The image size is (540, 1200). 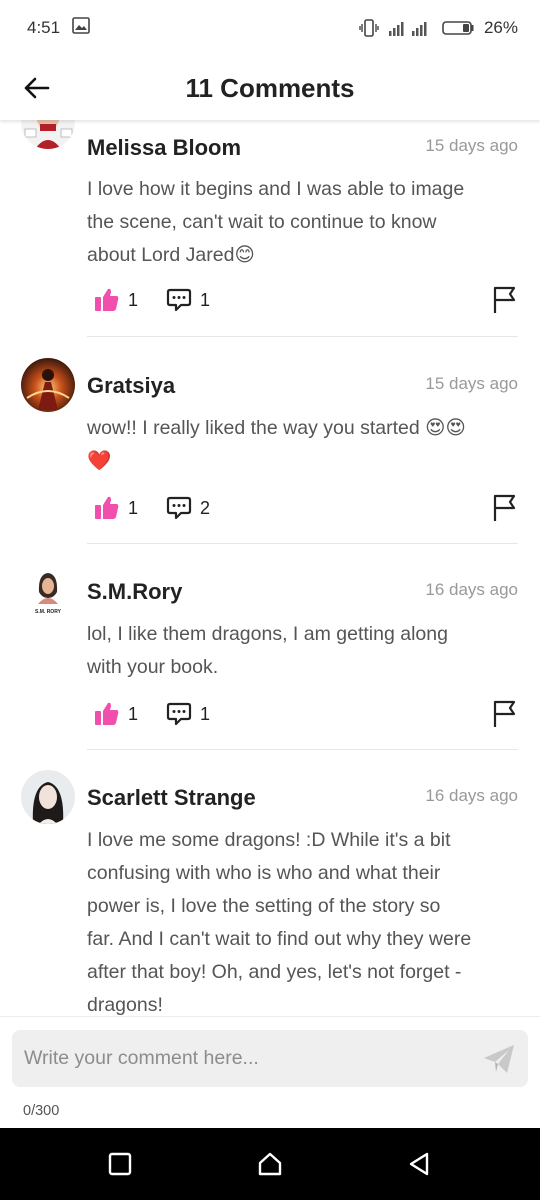 I want to click on gallery-icon, so click(x=81, y=28).